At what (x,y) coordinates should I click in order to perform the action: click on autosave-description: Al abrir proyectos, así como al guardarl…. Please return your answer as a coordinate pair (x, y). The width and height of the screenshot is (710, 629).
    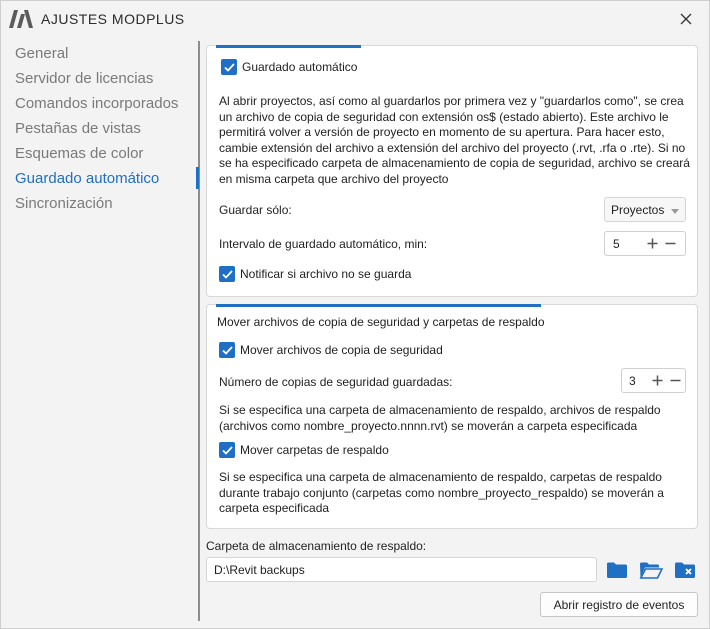
    Looking at the image, I should click on (456, 141).